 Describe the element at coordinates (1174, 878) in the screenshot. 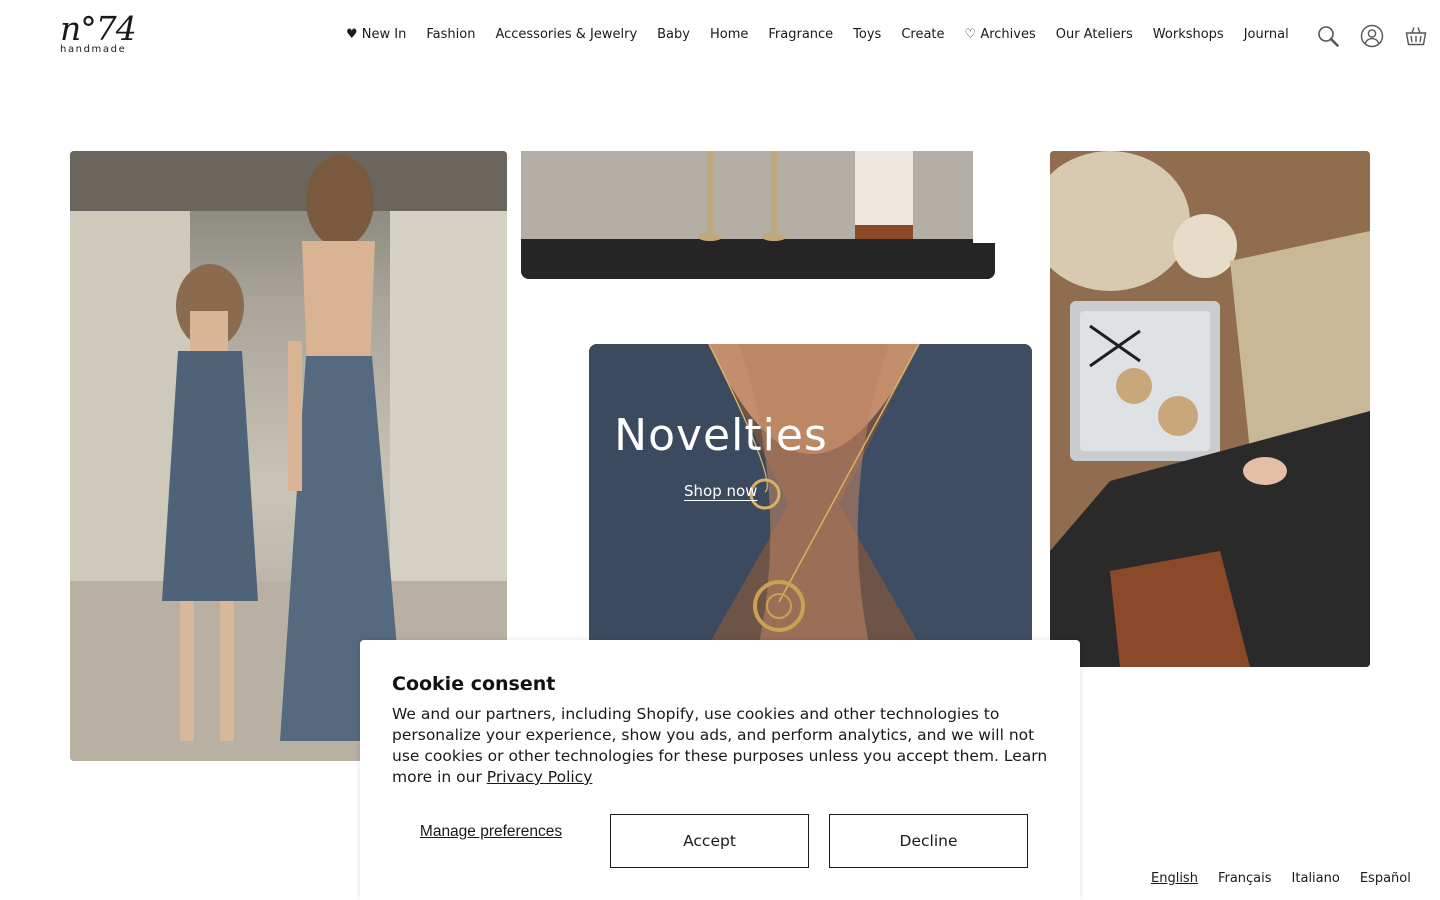

I see `language-english: English` at that location.